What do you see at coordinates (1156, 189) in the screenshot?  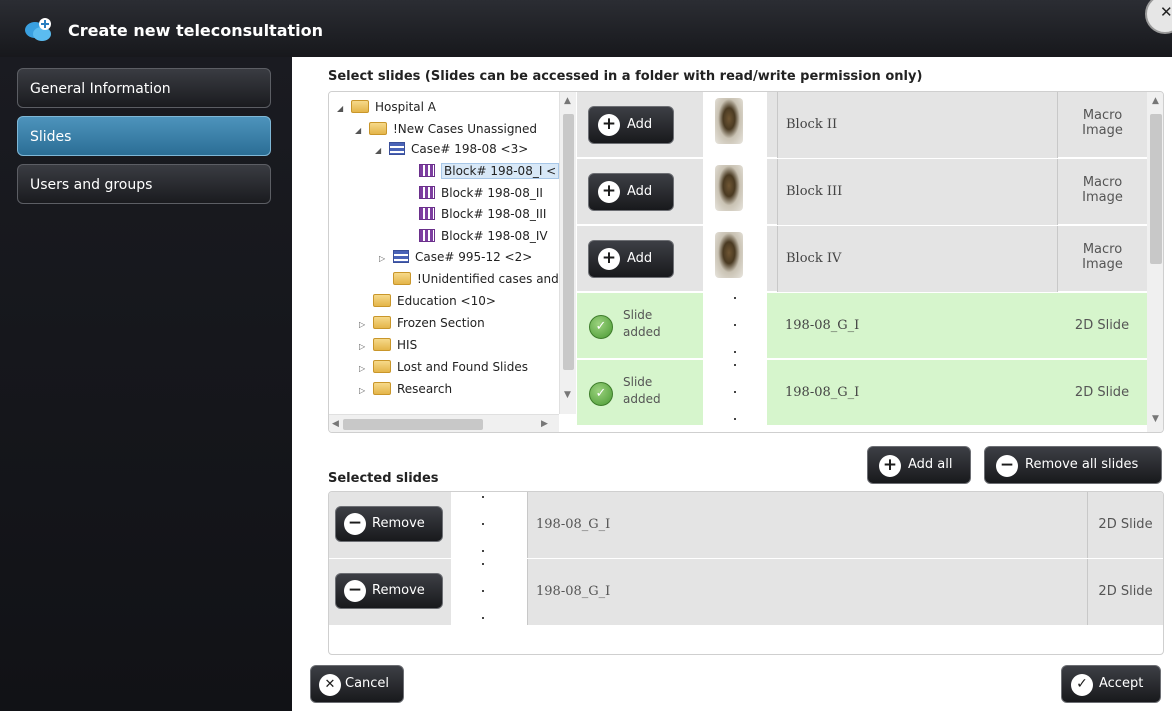 I see `slides-vertical-scroll-thumb` at bounding box center [1156, 189].